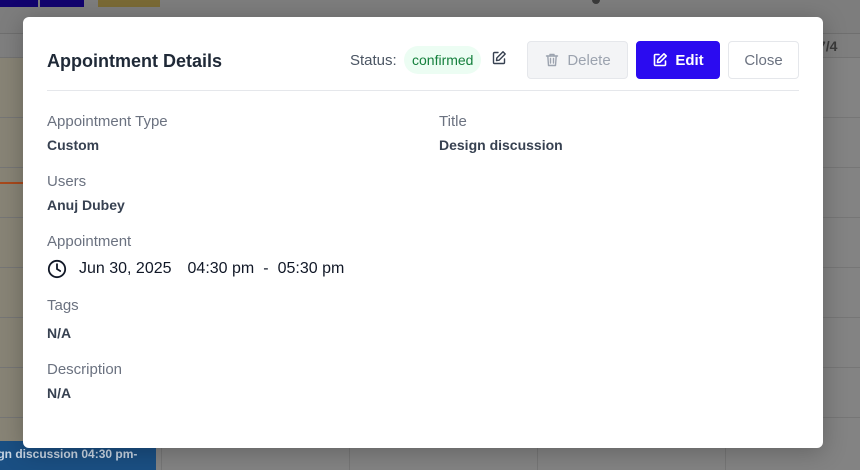  I want to click on appointment-time-row: Jun 30, 2025 04:30 pm - 05:30 pm, so click(195, 269).